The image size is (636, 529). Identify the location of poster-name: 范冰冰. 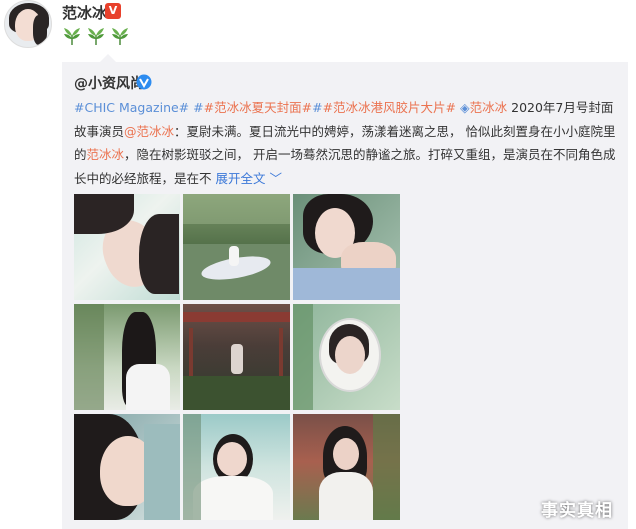
(84, 12).